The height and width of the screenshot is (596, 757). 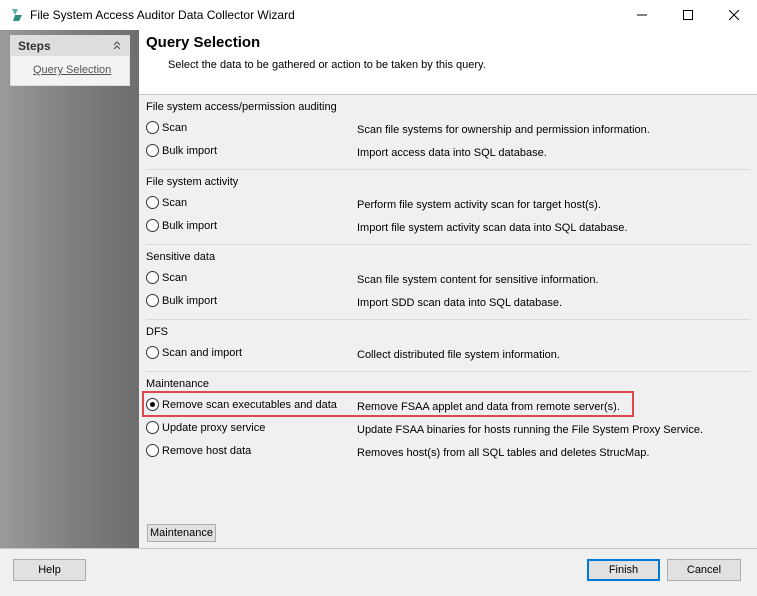 I want to click on option-label: Scan and import, so click(x=202, y=352).